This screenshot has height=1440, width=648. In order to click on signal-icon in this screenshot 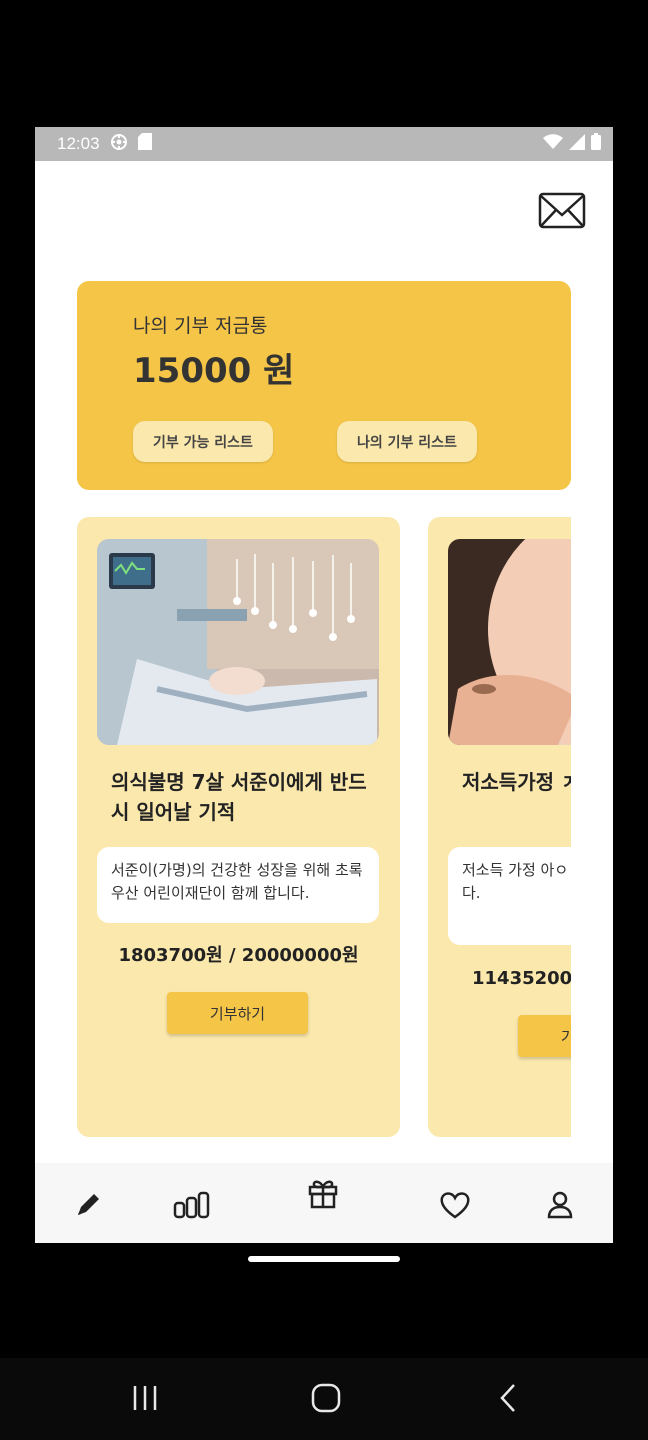, I will do `click(577, 144)`.